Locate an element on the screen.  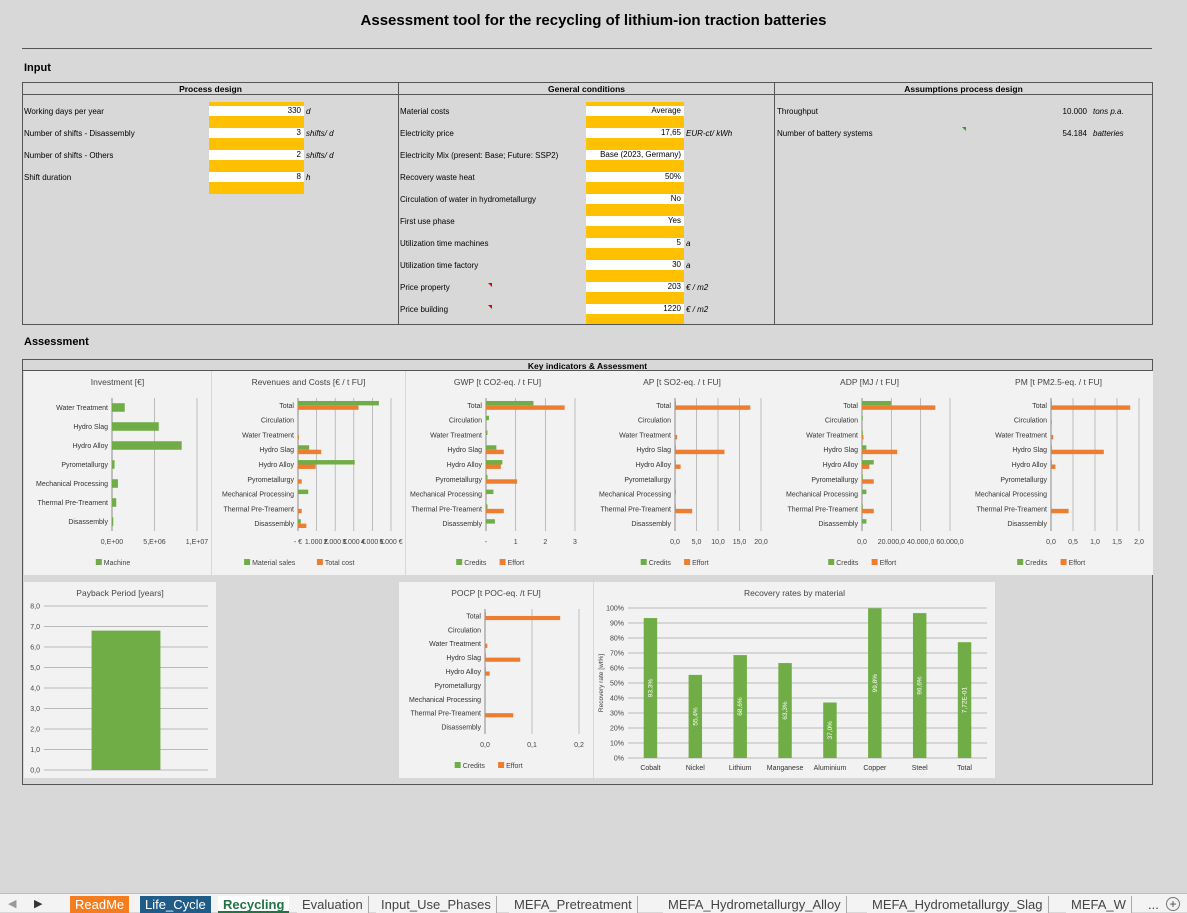
tick-label: 5,0 is located at coordinates (35, 668).